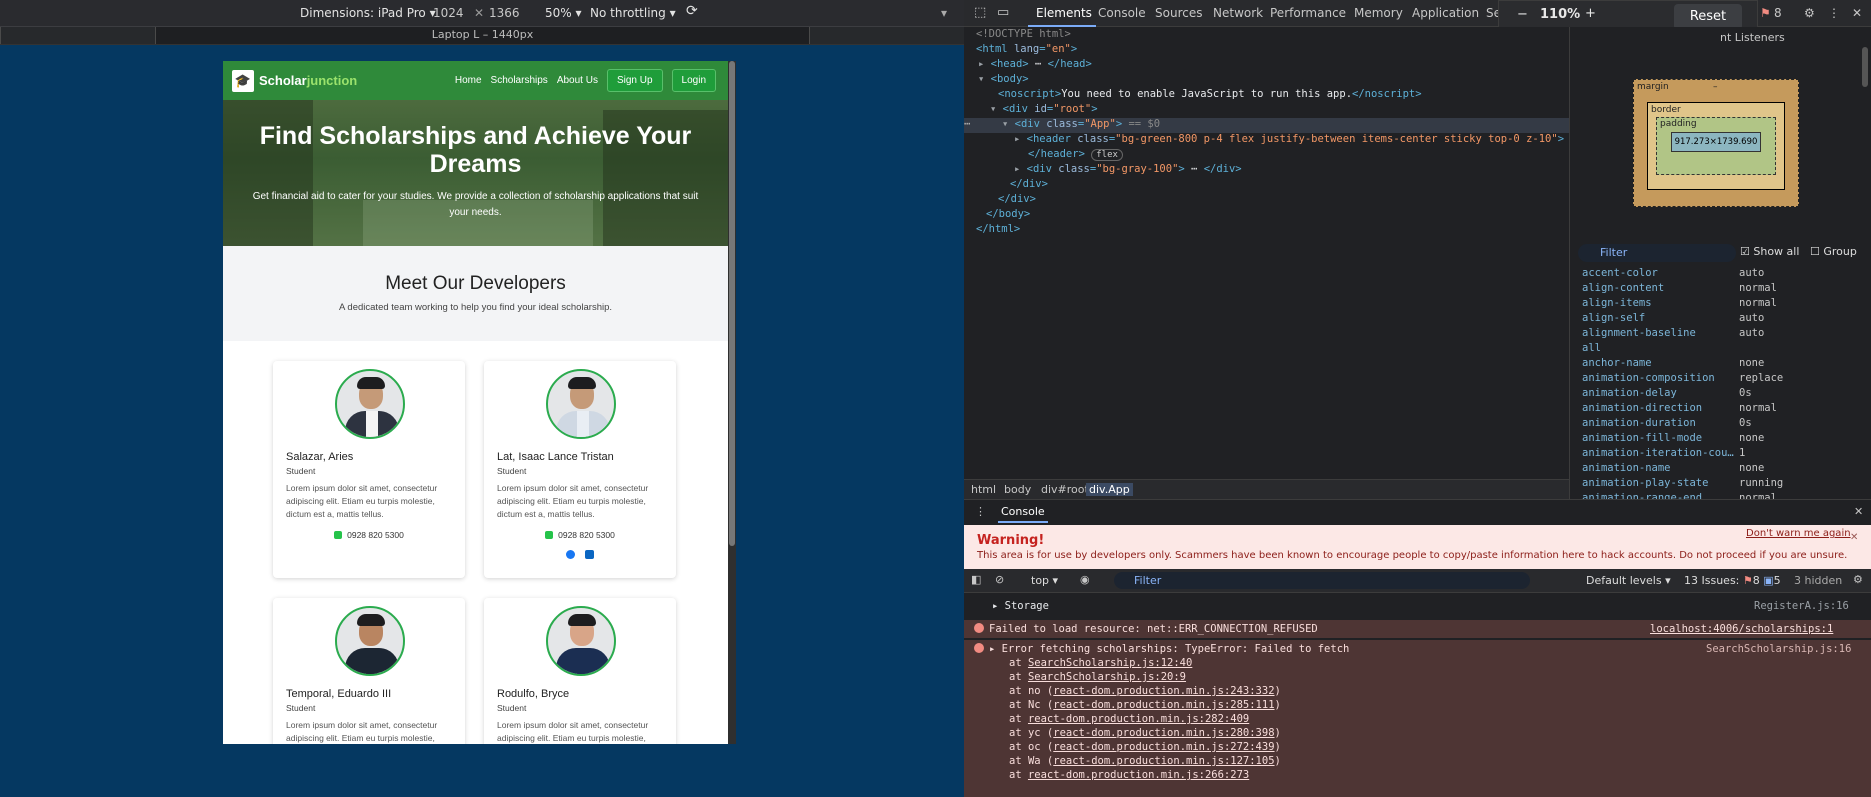  What do you see at coordinates (368, 13) in the screenshot?
I see `device-dimensions-select: Dimensions: iPad Pro ▾` at bounding box center [368, 13].